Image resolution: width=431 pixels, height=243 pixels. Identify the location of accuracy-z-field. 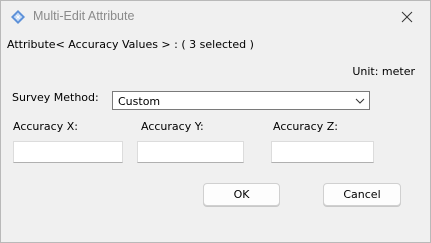
(322, 152).